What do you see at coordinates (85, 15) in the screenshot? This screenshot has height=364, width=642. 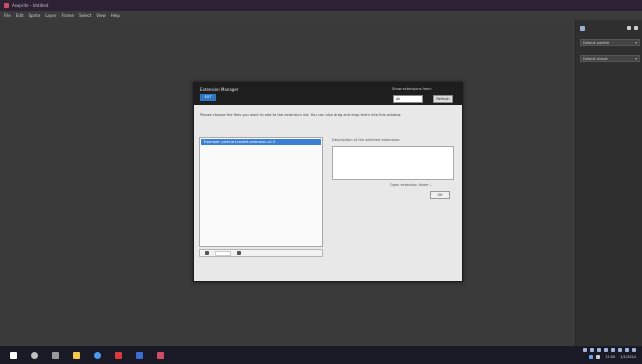 I see `menu-select: Select` at bounding box center [85, 15].